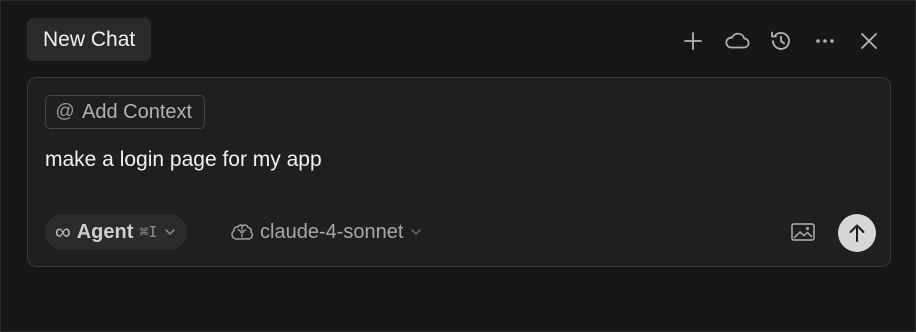 The width and height of the screenshot is (916, 332). I want to click on mode-label: Agent, so click(105, 231).